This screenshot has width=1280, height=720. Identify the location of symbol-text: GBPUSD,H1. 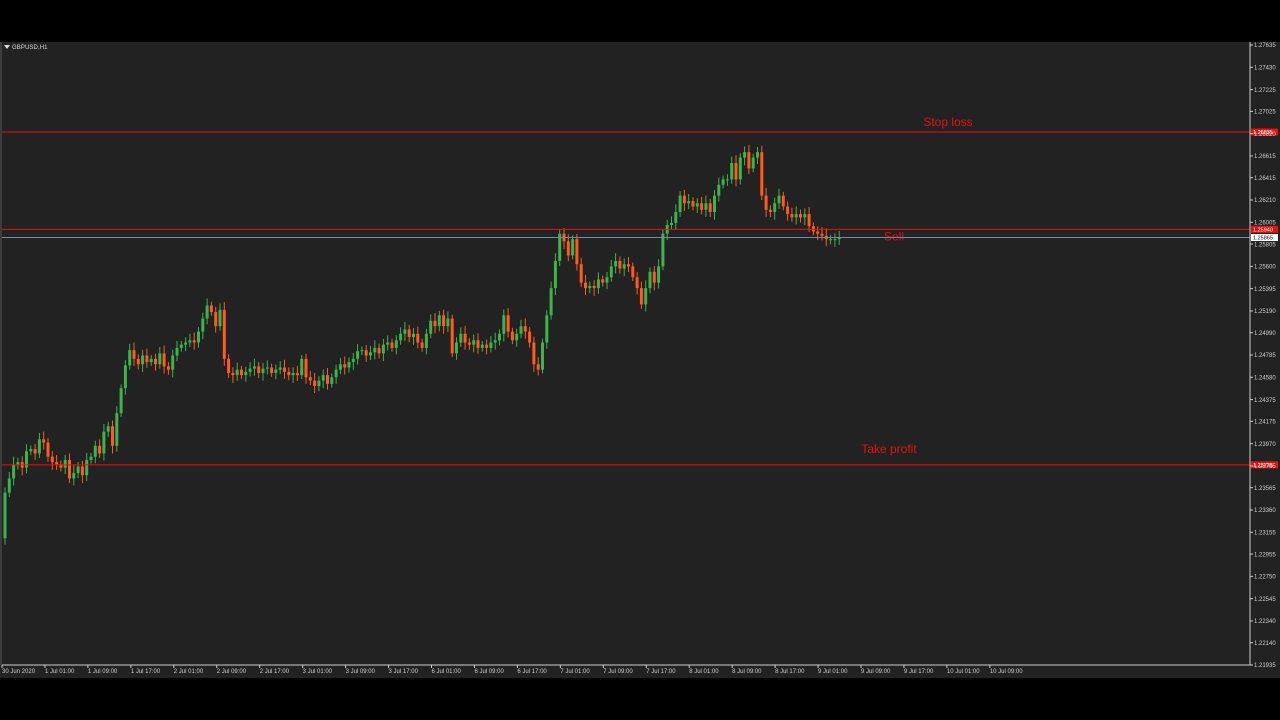
(30, 48).